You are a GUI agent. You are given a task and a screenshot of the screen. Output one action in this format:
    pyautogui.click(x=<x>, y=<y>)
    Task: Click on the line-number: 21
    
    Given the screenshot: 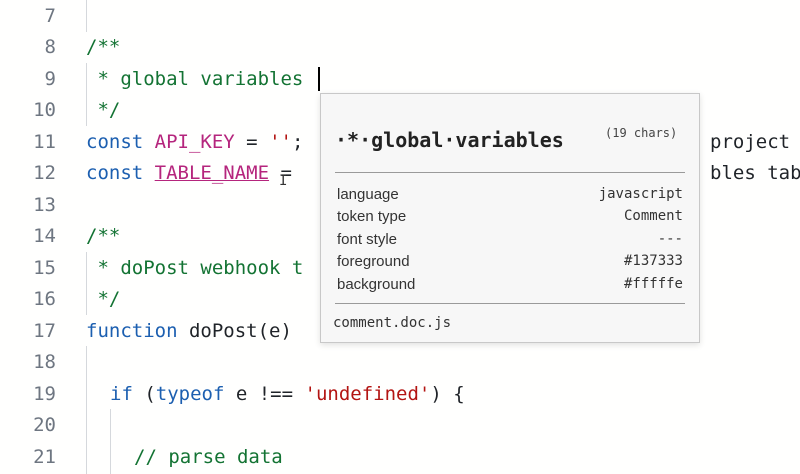 What is the action you would take?
    pyautogui.click(x=44, y=457)
    